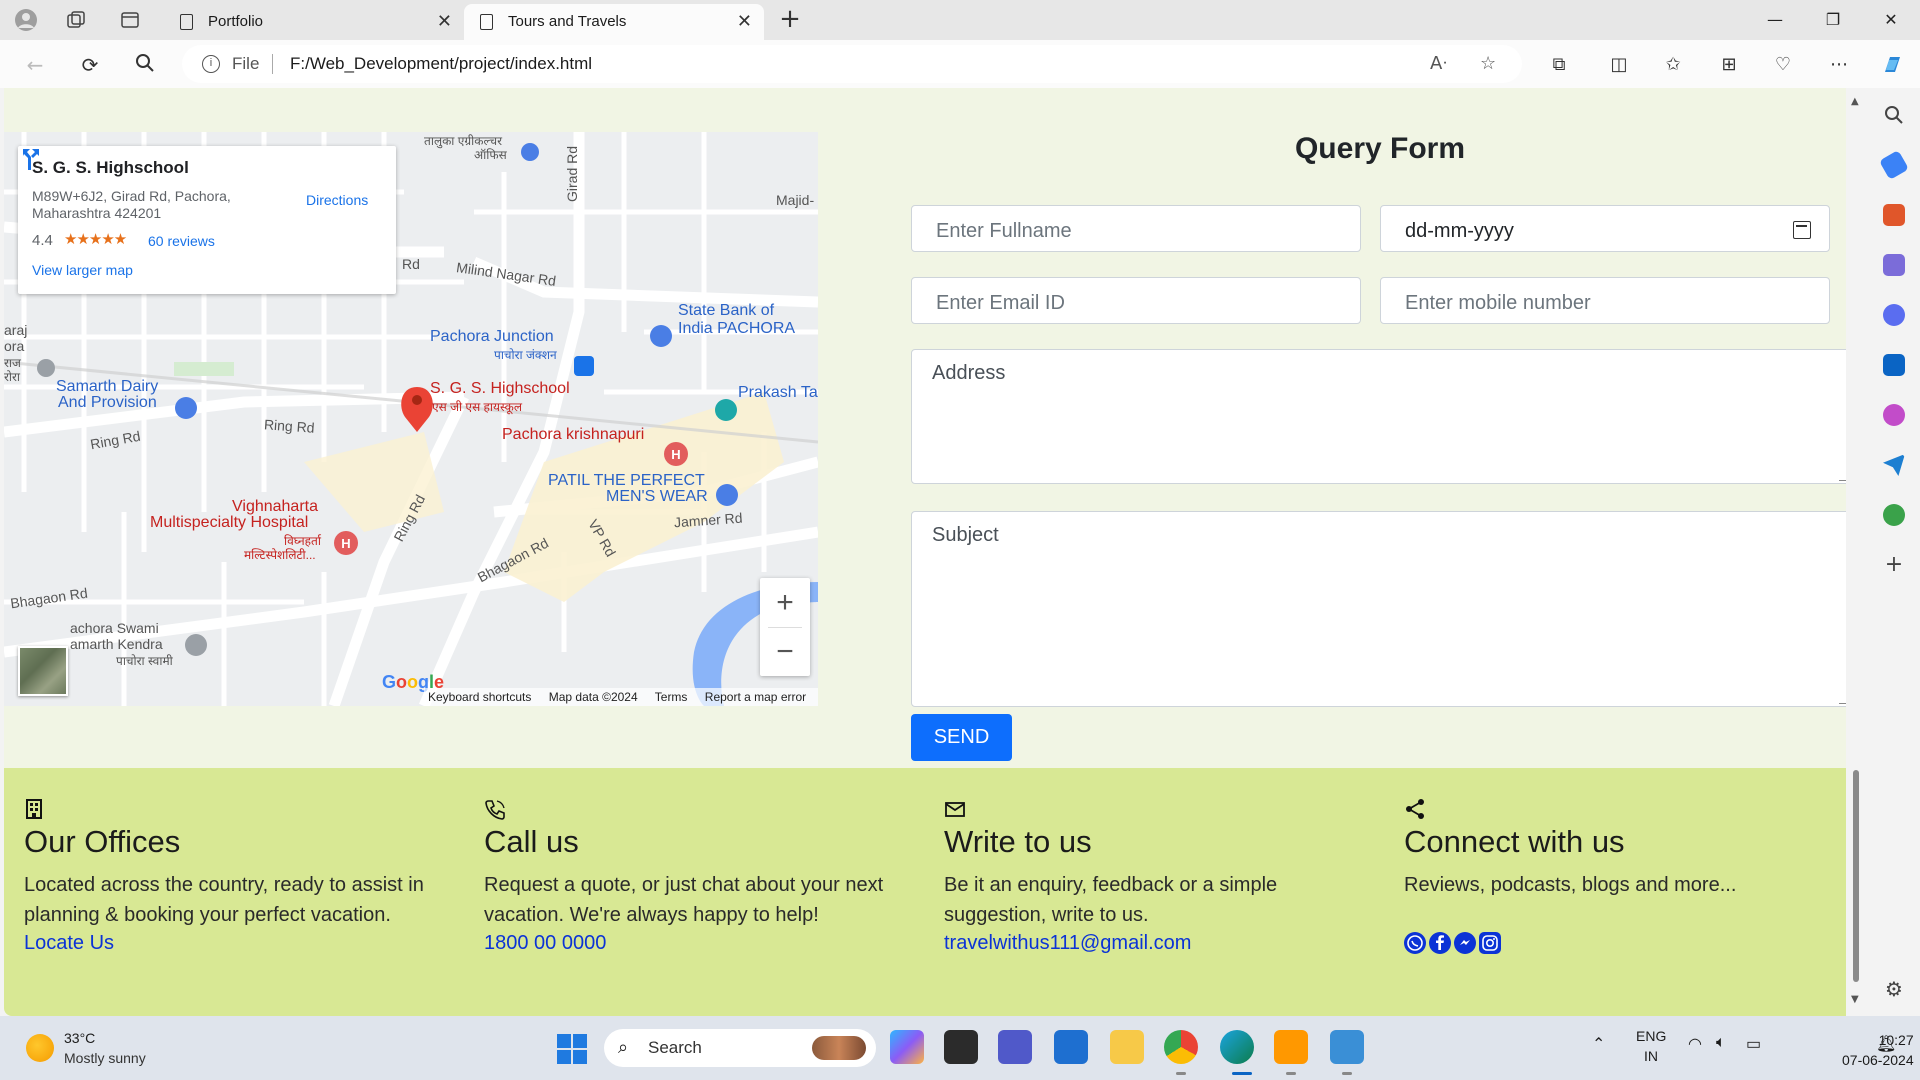 The image size is (1920, 1080). What do you see at coordinates (623, 1047) in the screenshot?
I see `search-icon: ⌕` at bounding box center [623, 1047].